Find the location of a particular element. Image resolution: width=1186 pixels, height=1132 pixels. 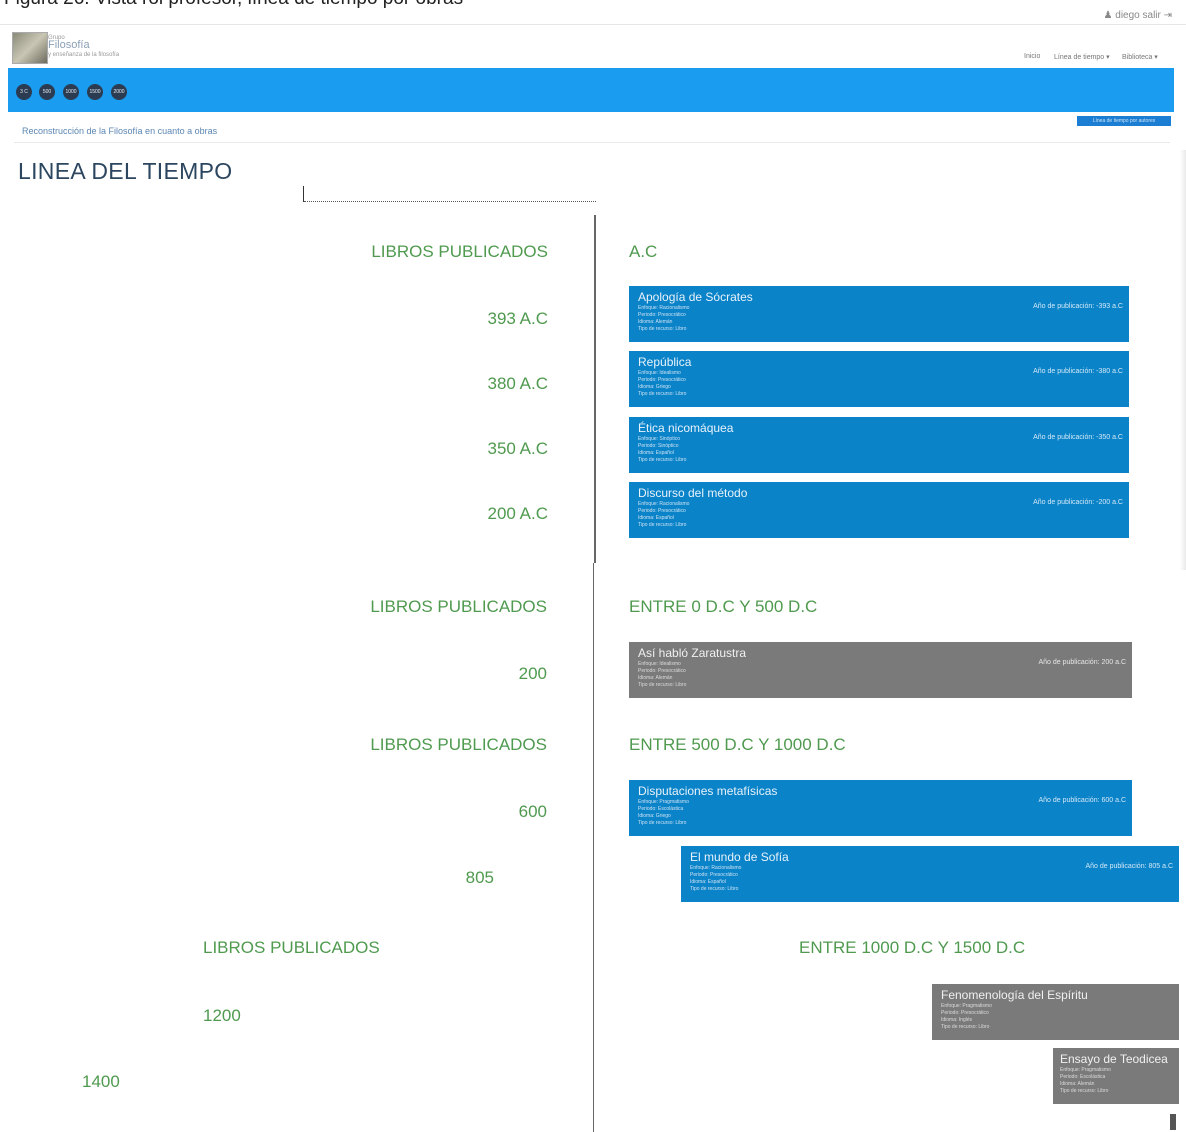

dotted-guide is located at coordinates (450, 201).